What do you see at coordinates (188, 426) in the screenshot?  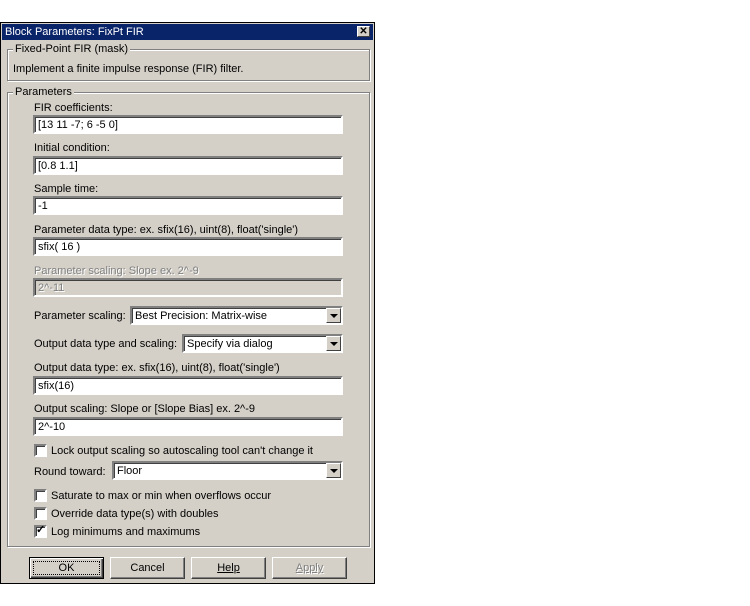 I see `output-scaling-input: 2^-10` at bounding box center [188, 426].